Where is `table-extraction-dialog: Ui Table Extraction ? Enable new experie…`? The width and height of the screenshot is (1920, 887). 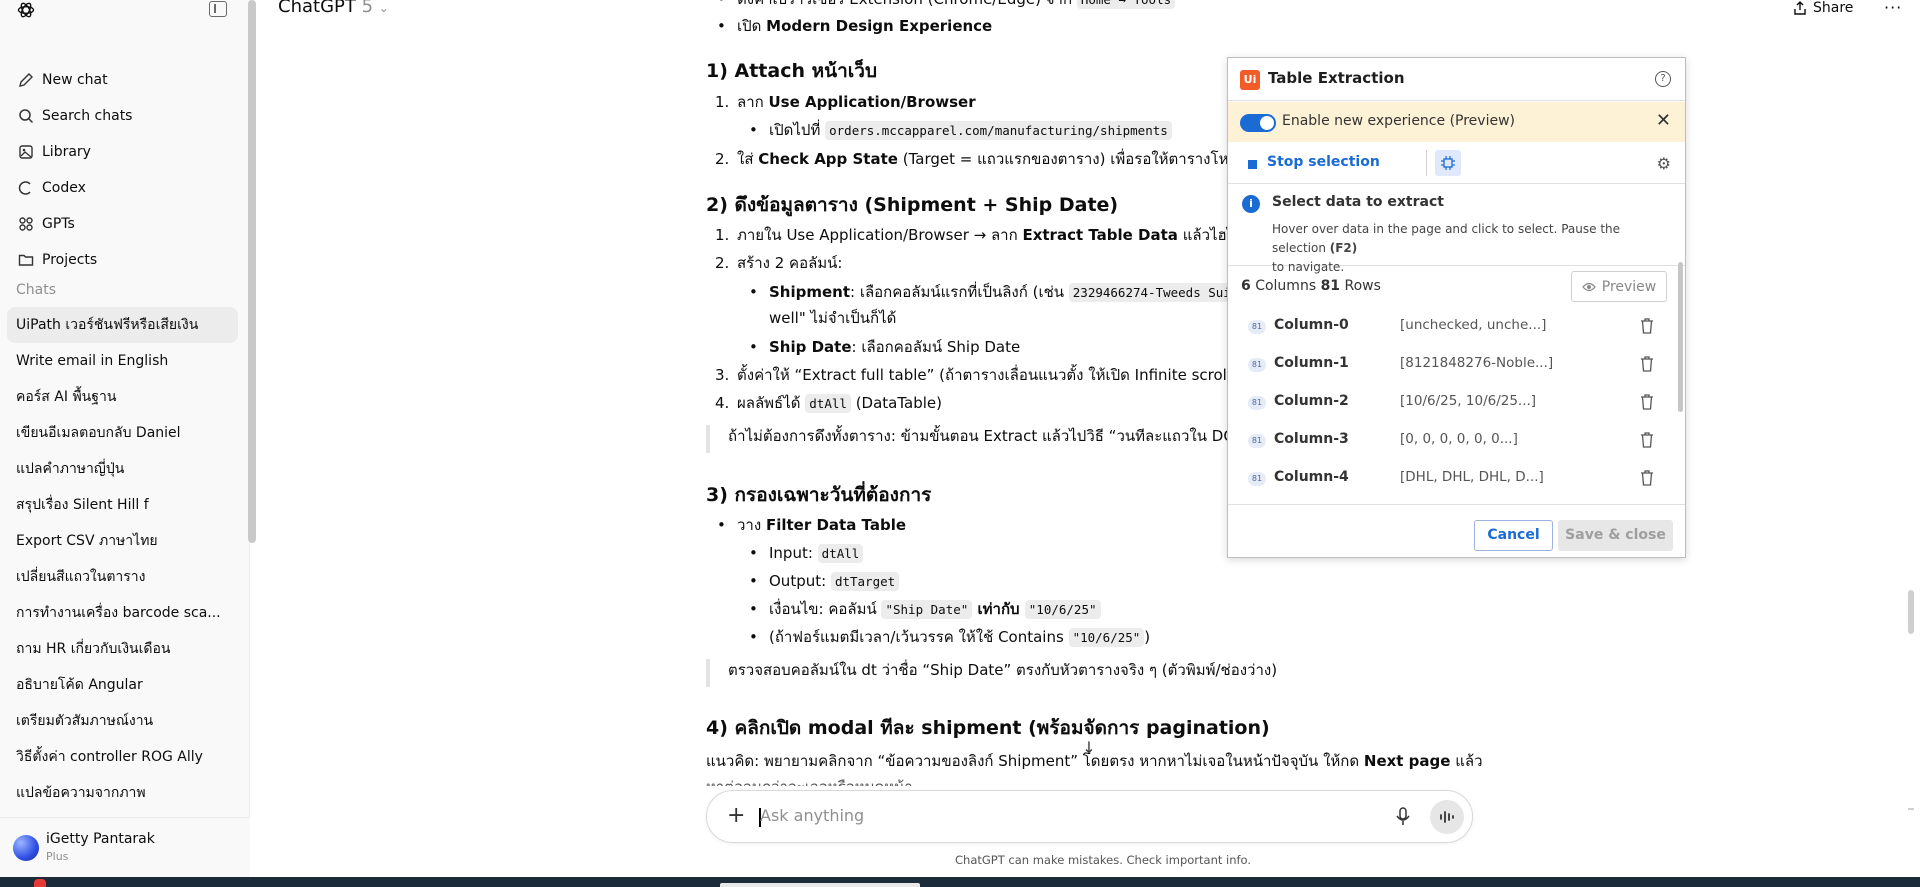 table-extraction-dialog: Ui Table Extraction ? Enable new experie… is located at coordinates (1456, 307).